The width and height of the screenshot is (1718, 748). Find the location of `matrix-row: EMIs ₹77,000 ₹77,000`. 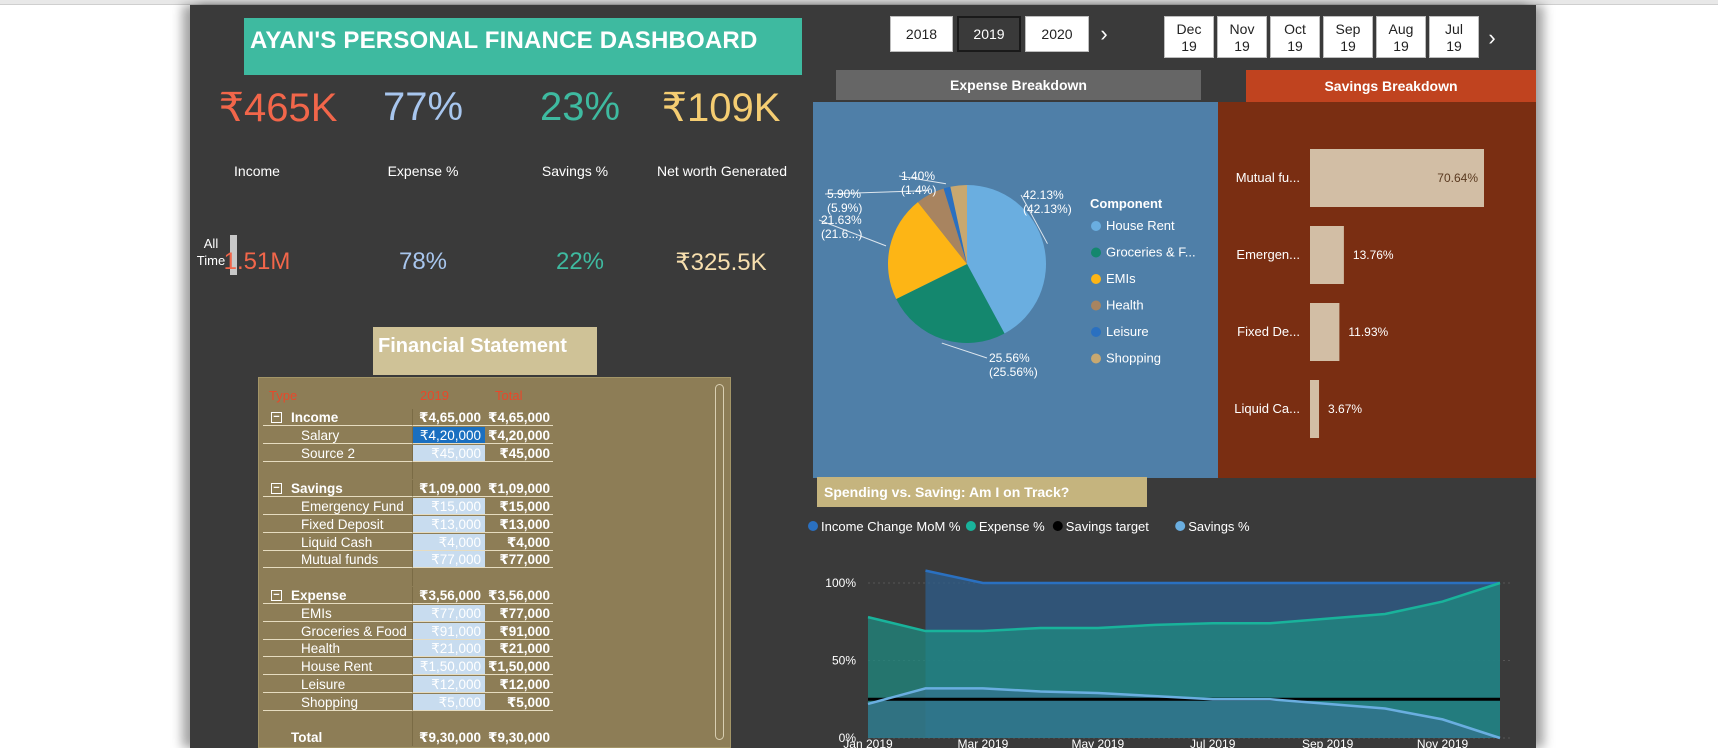

matrix-row: EMIs ₹77,000 ₹77,000 is located at coordinates (408, 613).